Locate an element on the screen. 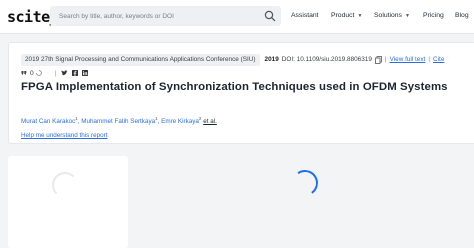 The image size is (474, 248). nav-assistant: Assistant is located at coordinates (305, 15).